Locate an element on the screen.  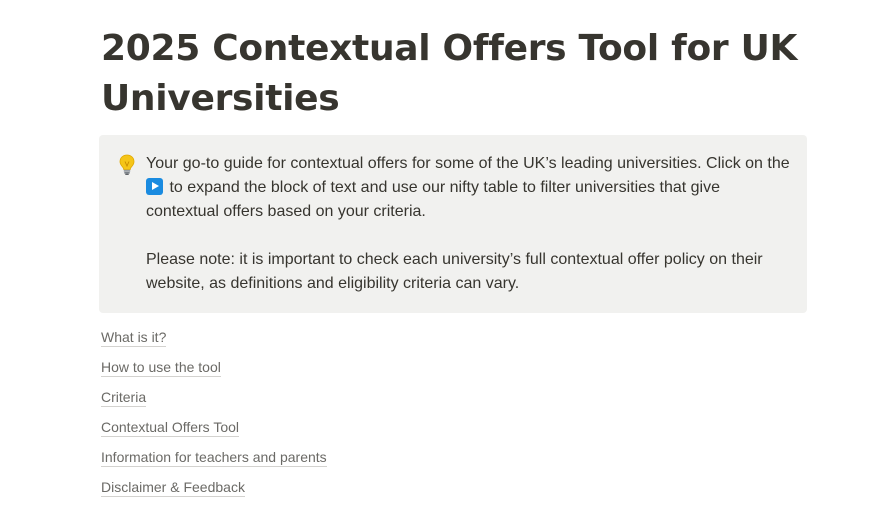
lightbulb-icon is located at coordinates (127, 165).